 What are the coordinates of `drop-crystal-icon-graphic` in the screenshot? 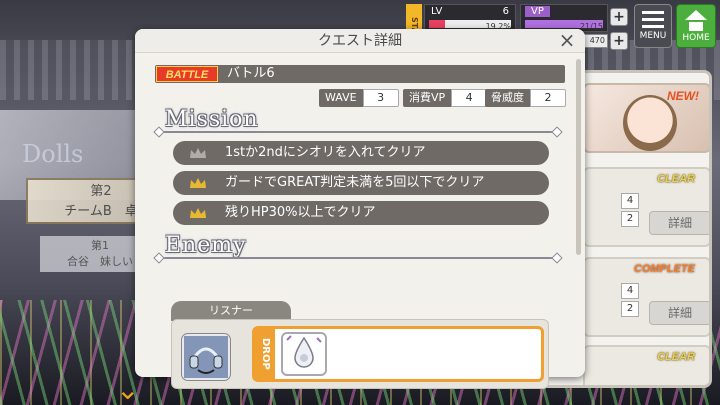 It's located at (304, 351).